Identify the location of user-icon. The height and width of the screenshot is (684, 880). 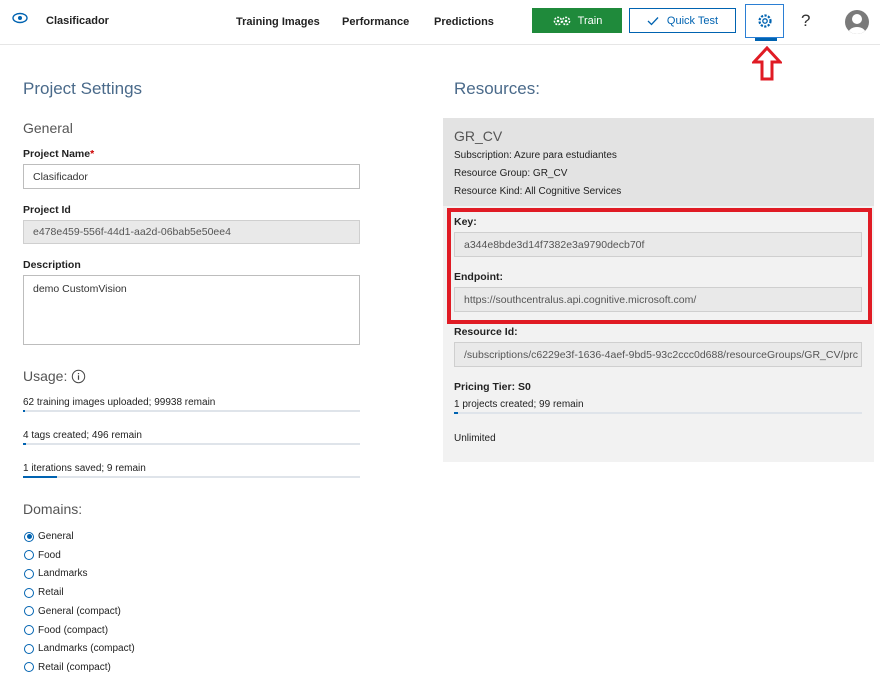
(857, 24).